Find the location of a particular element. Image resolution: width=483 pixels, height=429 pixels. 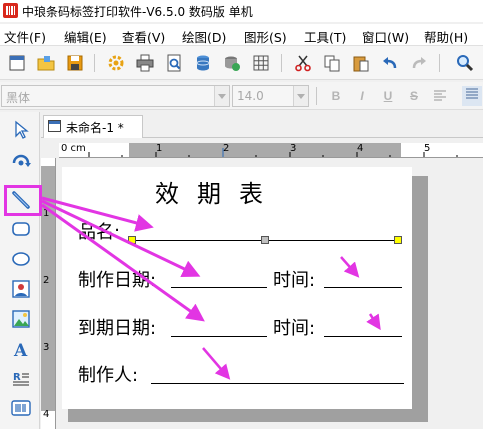

arrow-to-expiry-date is located at coordinates (123, 262).